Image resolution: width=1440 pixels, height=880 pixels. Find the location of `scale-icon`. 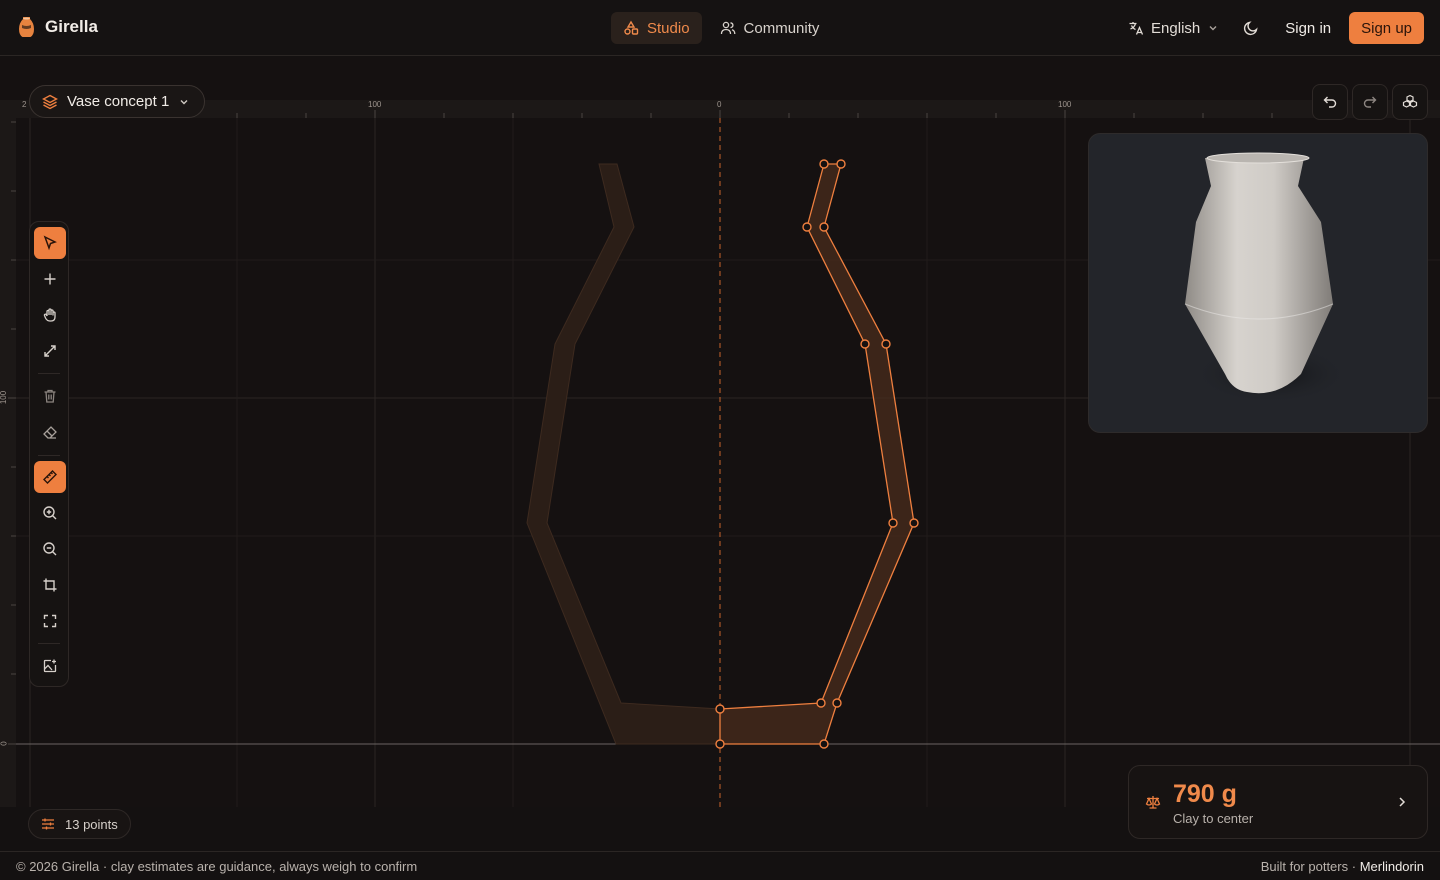

scale-icon is located at coordinates (1153, 802).